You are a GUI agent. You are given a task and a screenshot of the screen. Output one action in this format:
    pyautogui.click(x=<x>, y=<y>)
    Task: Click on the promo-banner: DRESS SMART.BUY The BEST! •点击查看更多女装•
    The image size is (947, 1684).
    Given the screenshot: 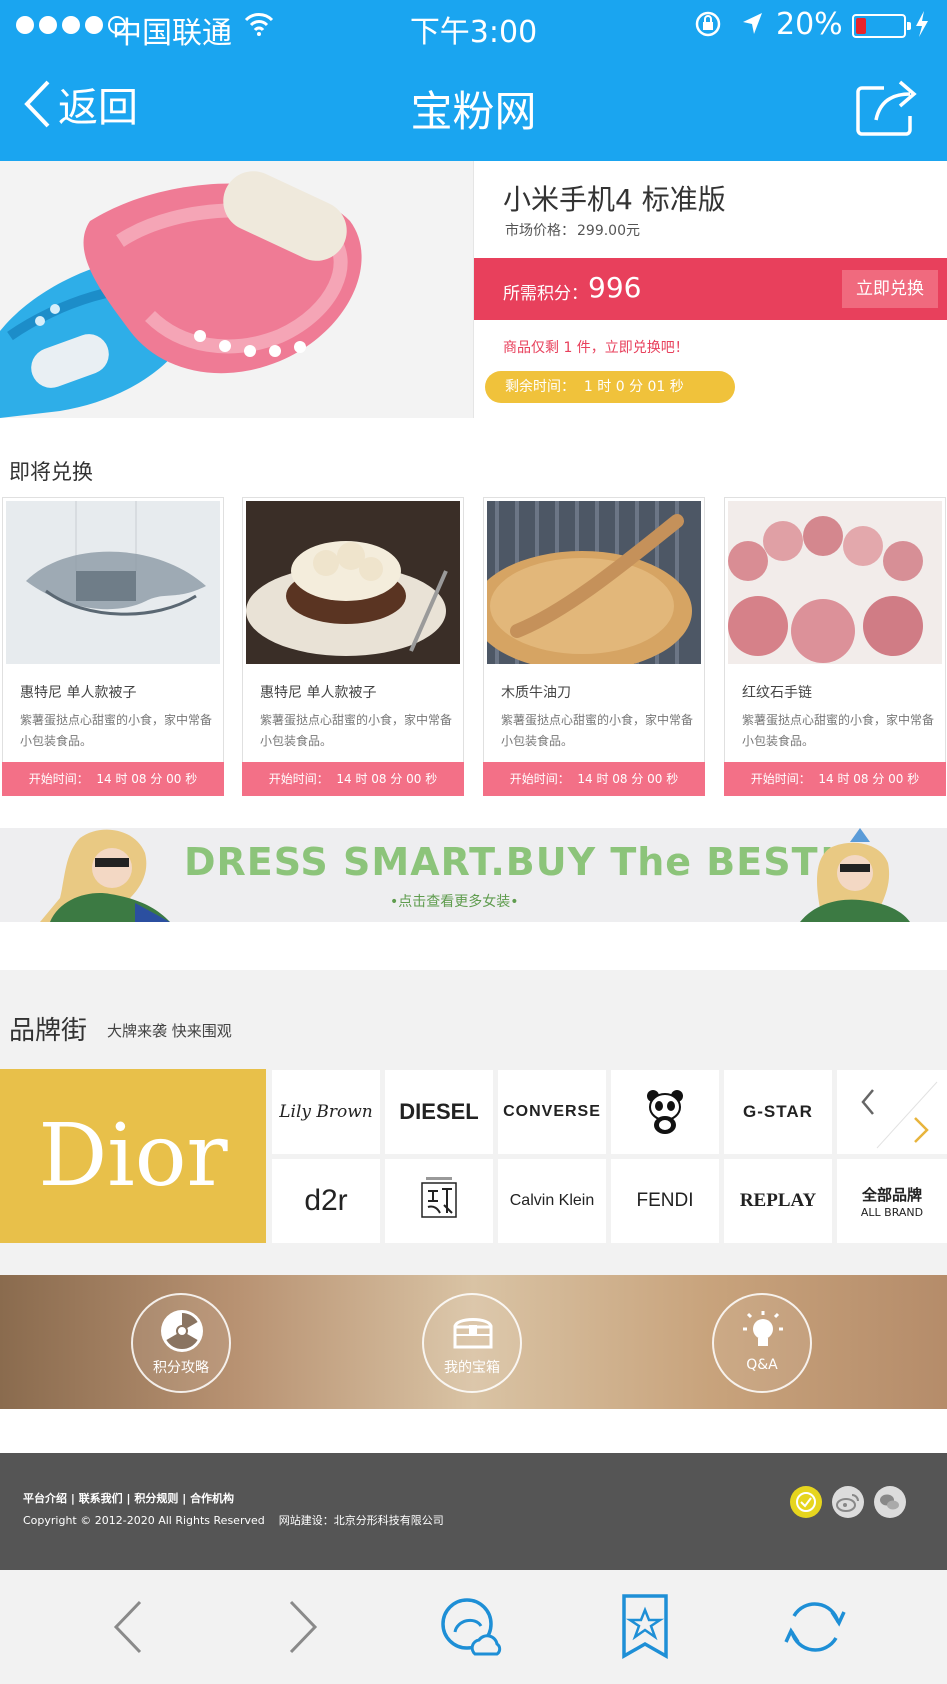 What is the action you would take?
    pyautogui.click(x=473, y=875)
    